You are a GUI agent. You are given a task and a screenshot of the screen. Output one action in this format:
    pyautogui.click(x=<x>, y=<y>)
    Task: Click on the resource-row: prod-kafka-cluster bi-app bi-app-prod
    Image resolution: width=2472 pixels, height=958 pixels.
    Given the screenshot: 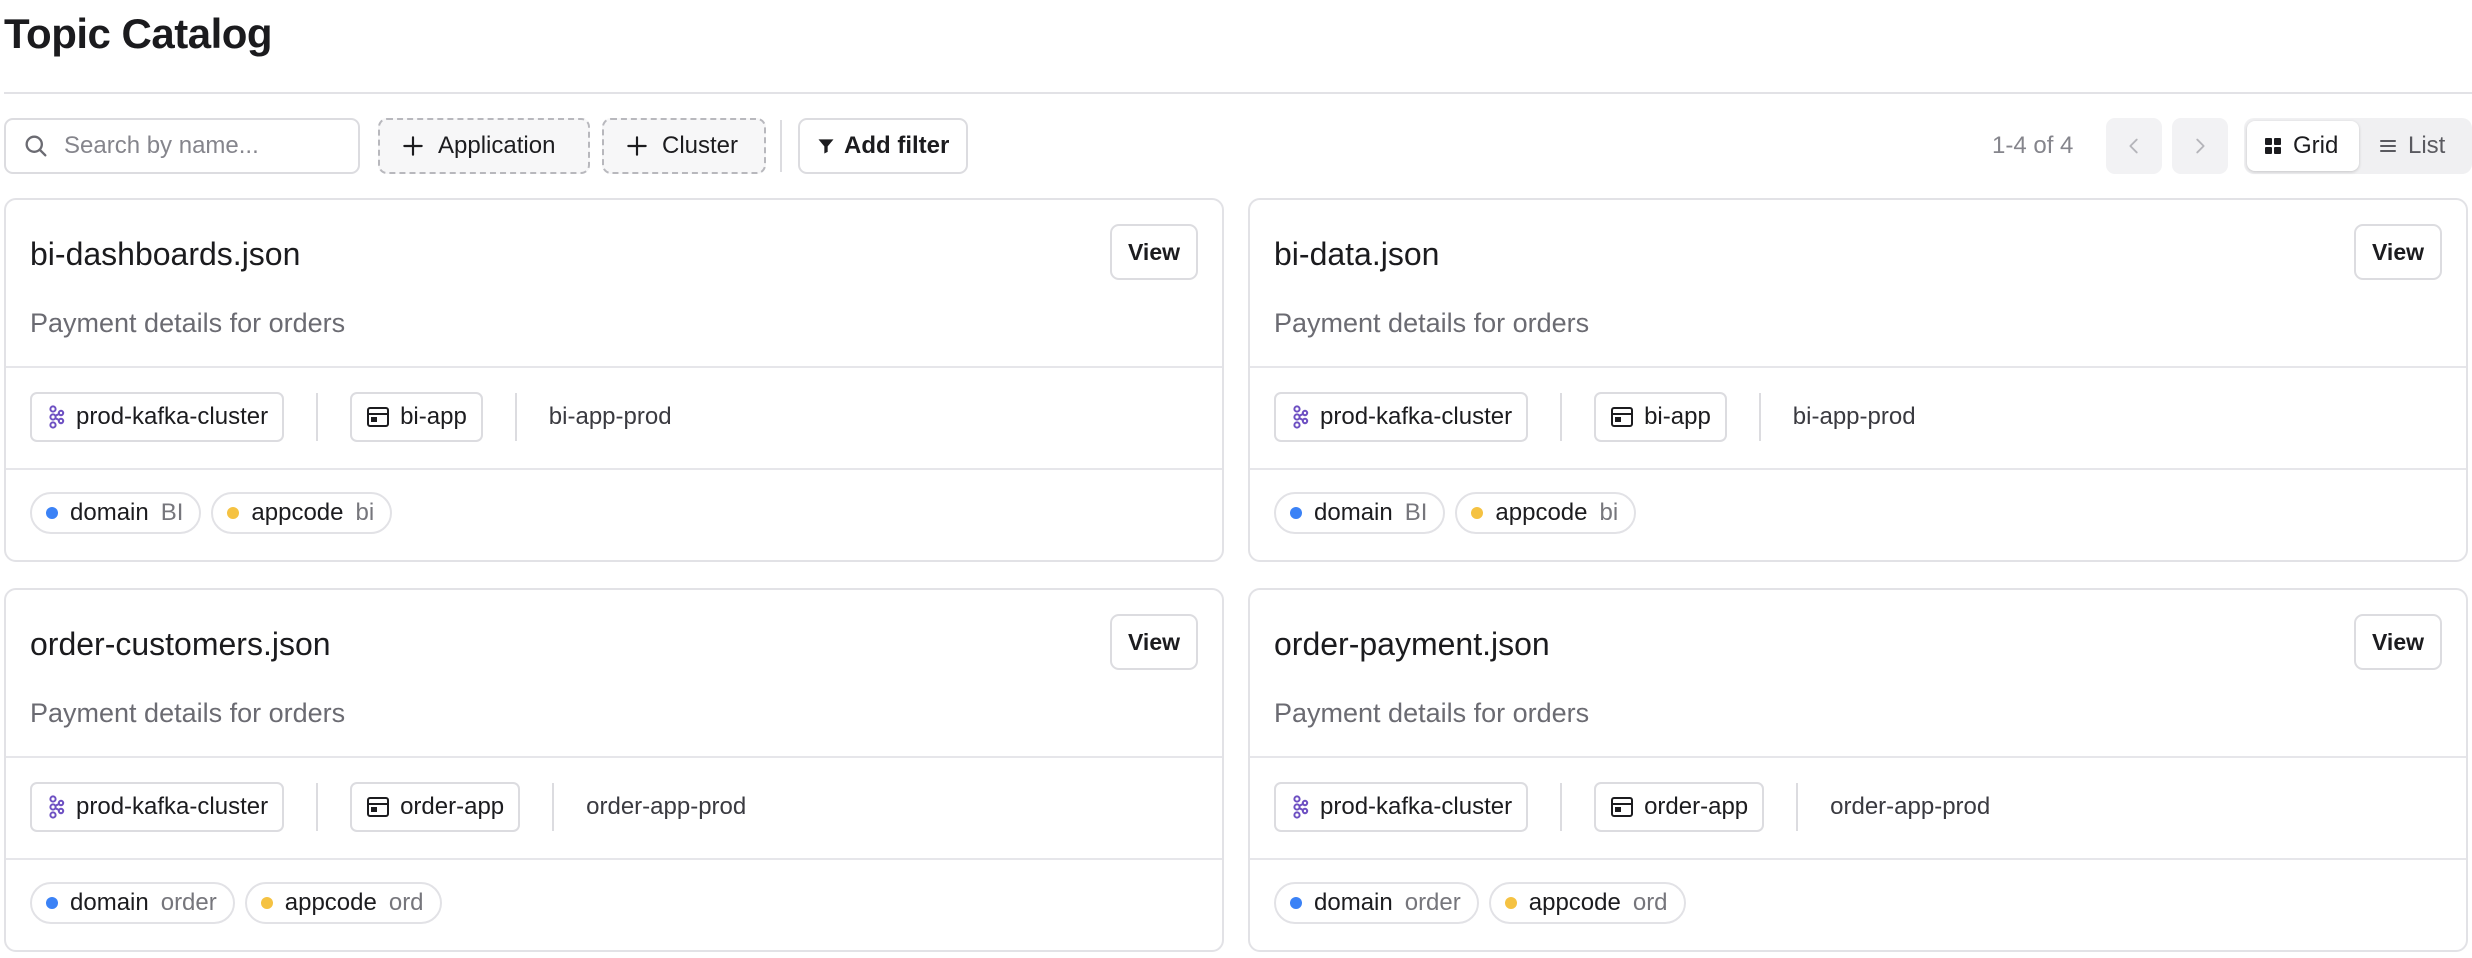 What is the action you would take?
    pyautogui.click(x=1595, y=417)
    